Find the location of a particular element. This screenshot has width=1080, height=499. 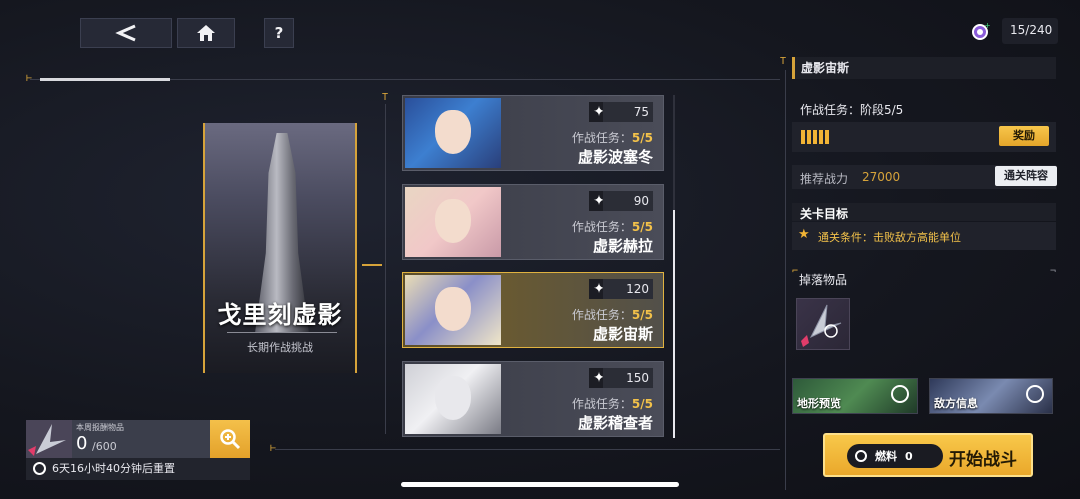

back-button is located at coordinates (126, 33).